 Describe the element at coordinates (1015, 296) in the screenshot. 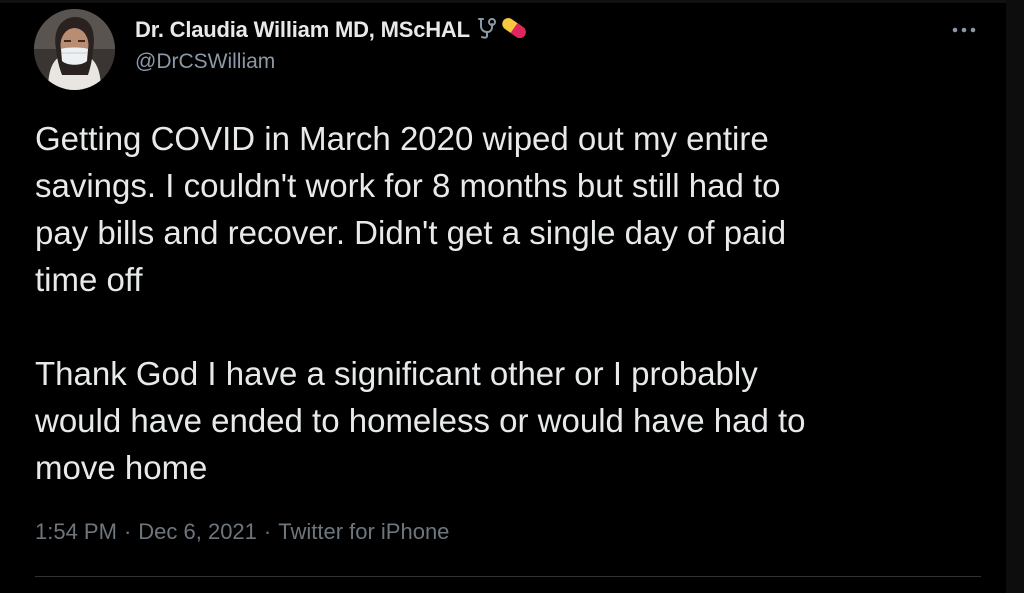

I see `scrollbar-track` at that location.